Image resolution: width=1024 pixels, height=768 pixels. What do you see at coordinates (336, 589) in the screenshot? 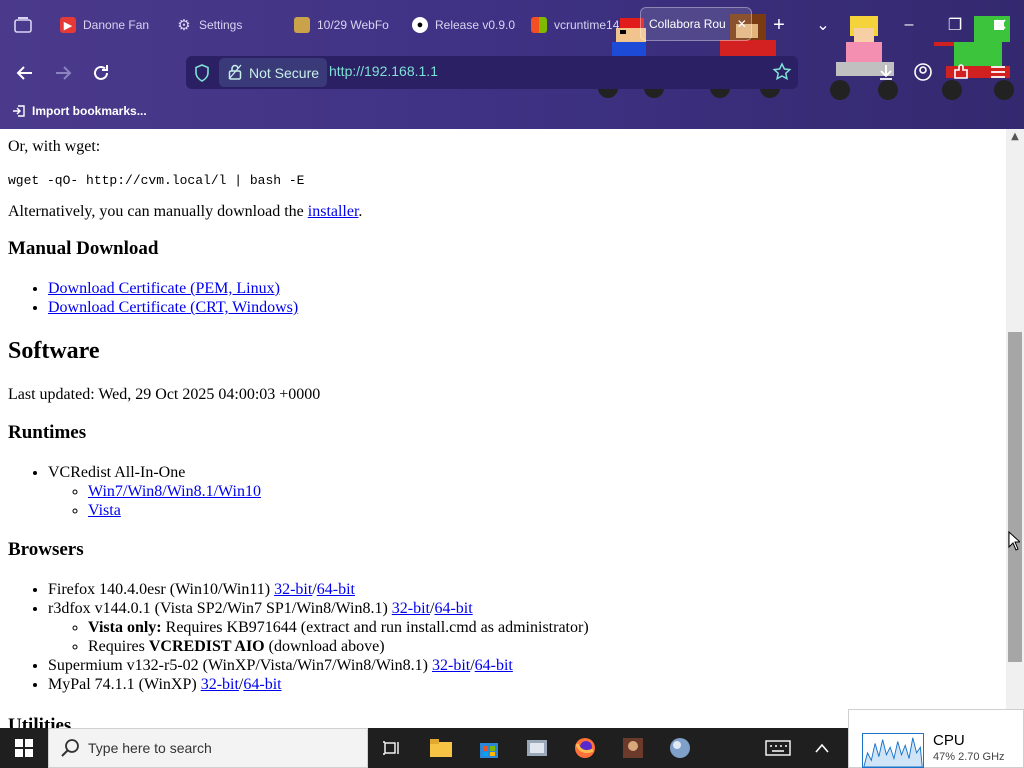
I see `firefox-64bit-link: 64-bit` at bounding box center [336, 589].